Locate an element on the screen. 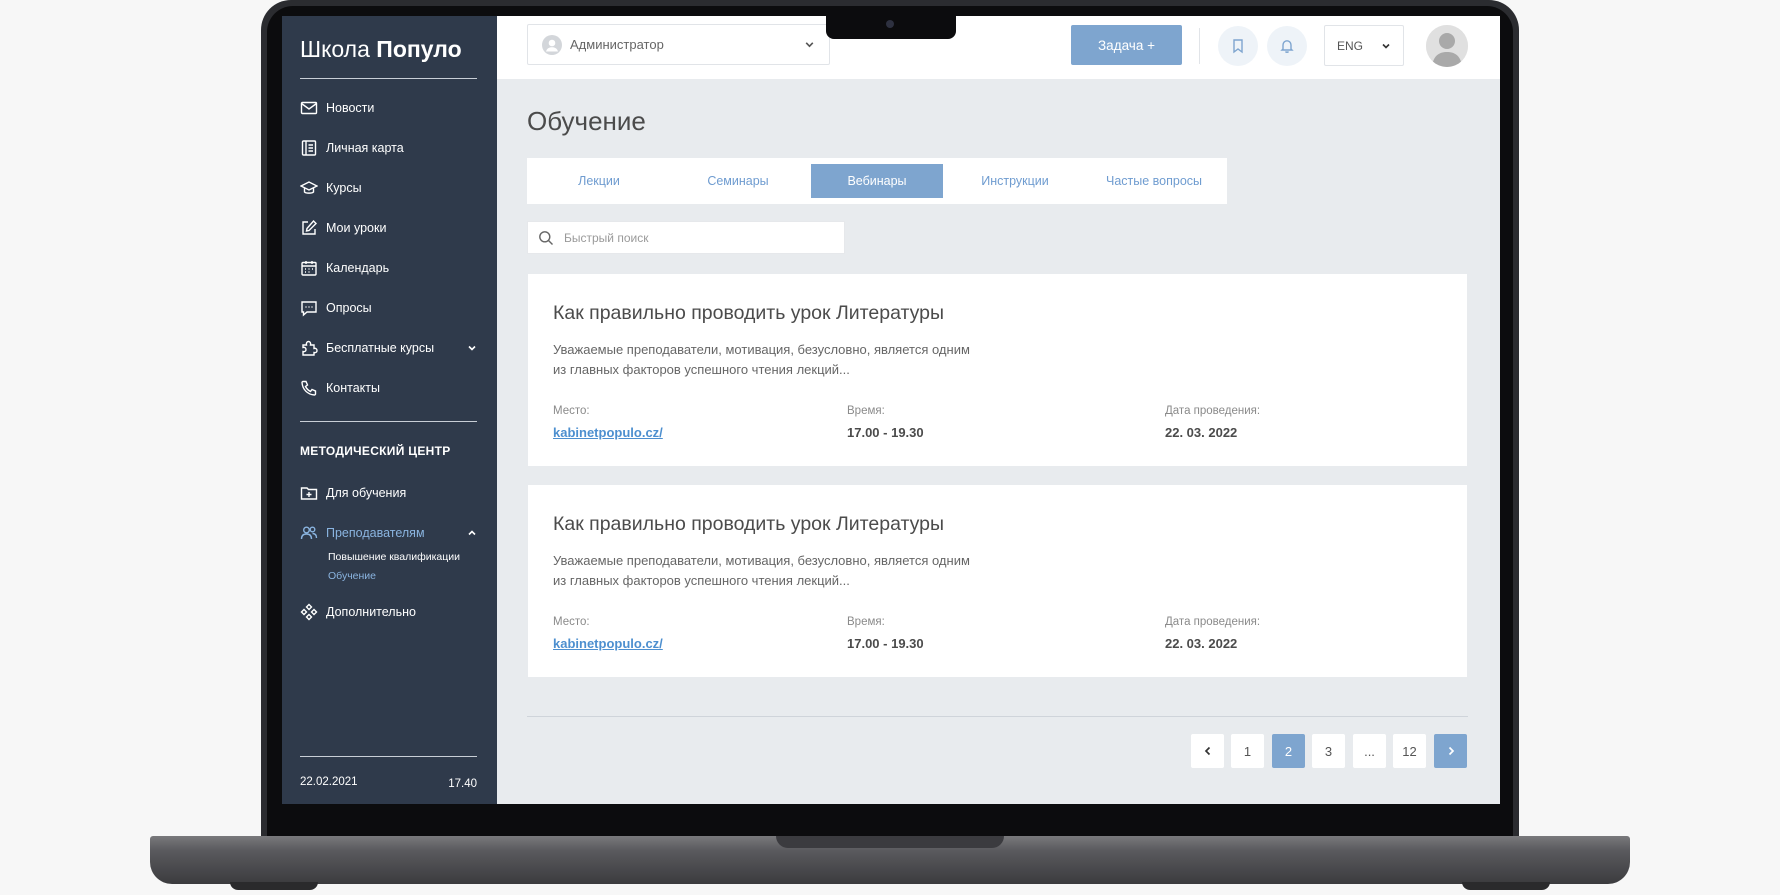  sidebar-subitem-training: Обучение is located at coordinates (352, 576).